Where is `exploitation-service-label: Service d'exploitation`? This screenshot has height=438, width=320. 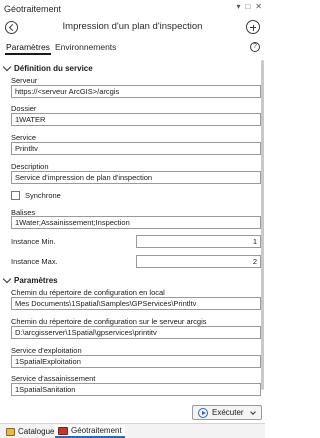
exploitation-service-label: Service d'exploitation is located at coordinates (46, 350).